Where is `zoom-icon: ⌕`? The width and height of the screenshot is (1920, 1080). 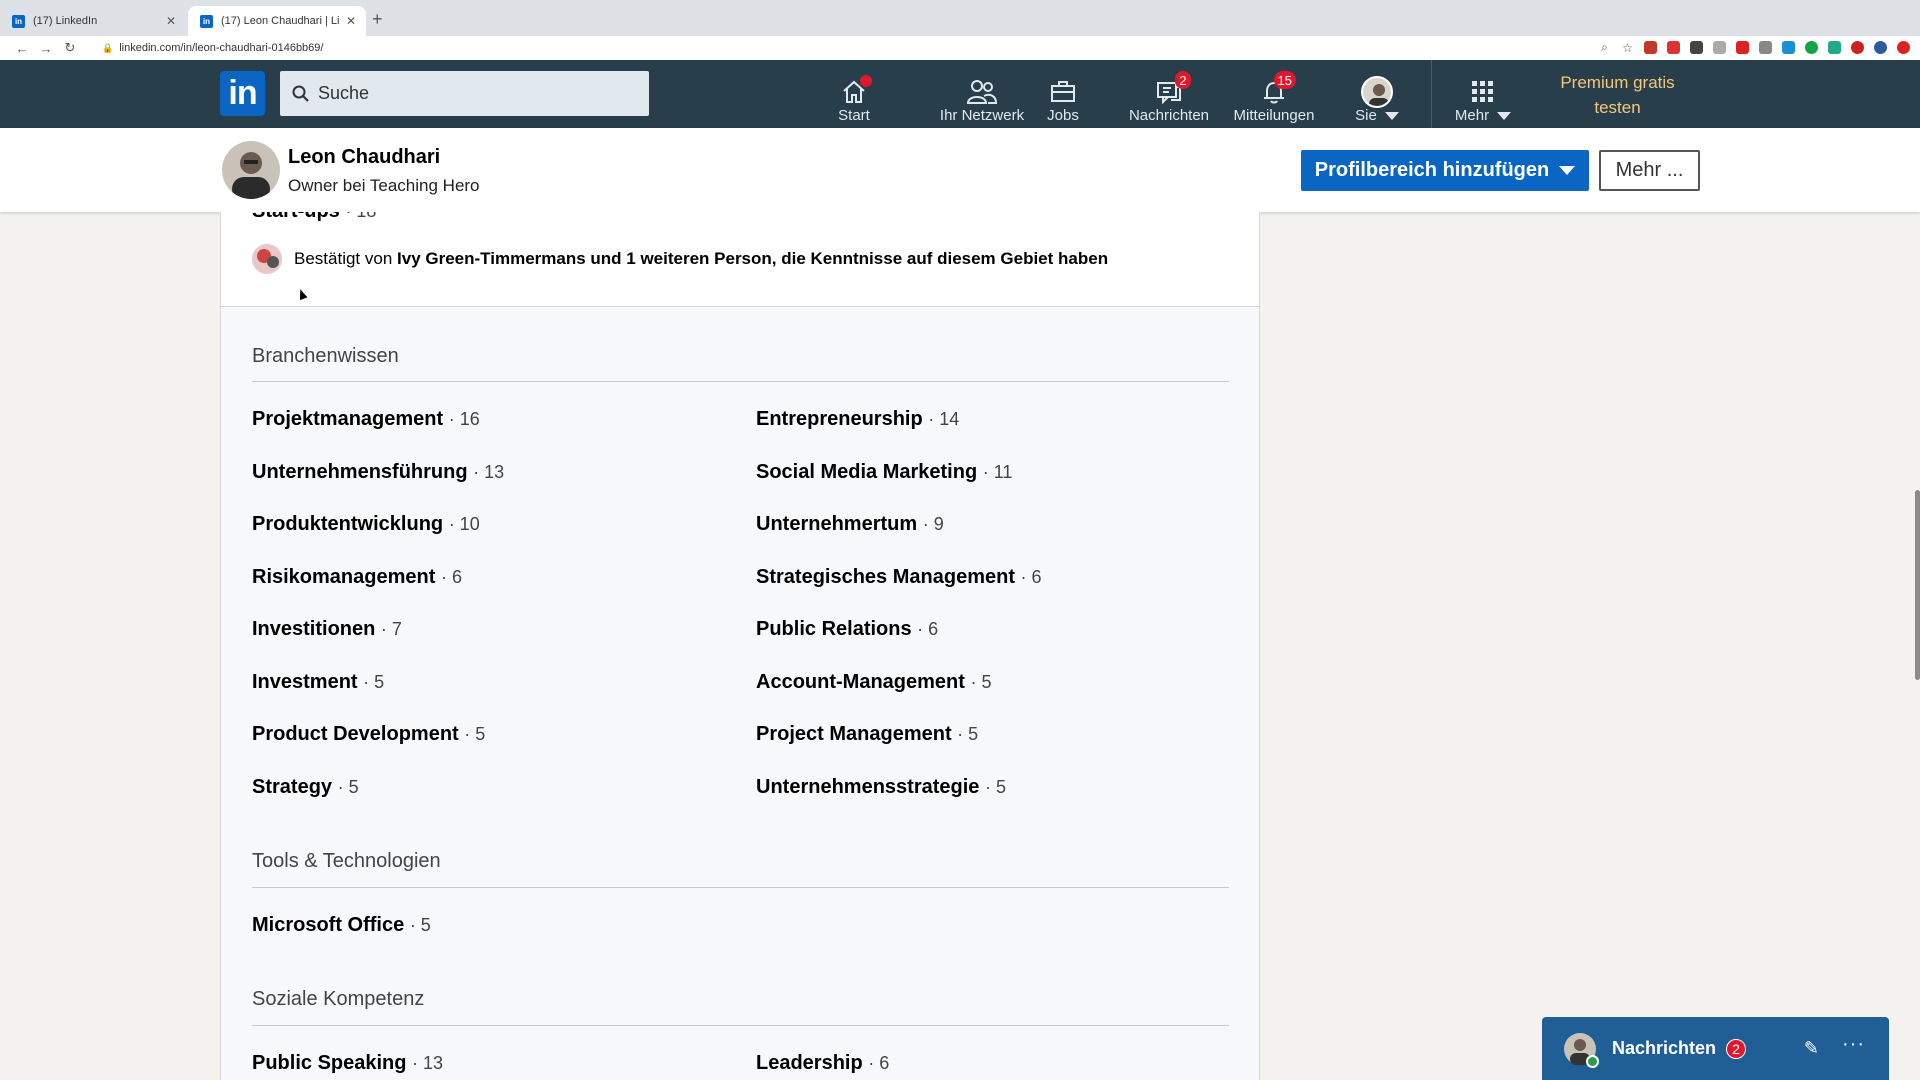 zoom-icon: ⌕ is located at coordinates (1604, 47).